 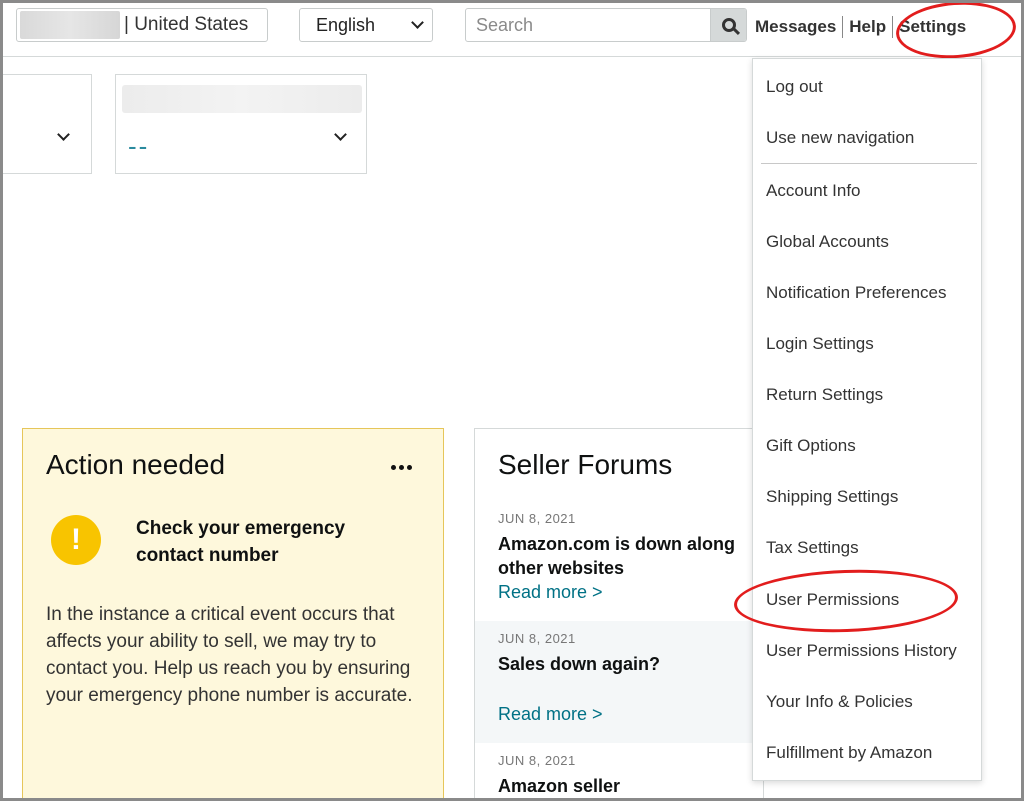 I want to click on menu-divider, so click(x=869, y=163).